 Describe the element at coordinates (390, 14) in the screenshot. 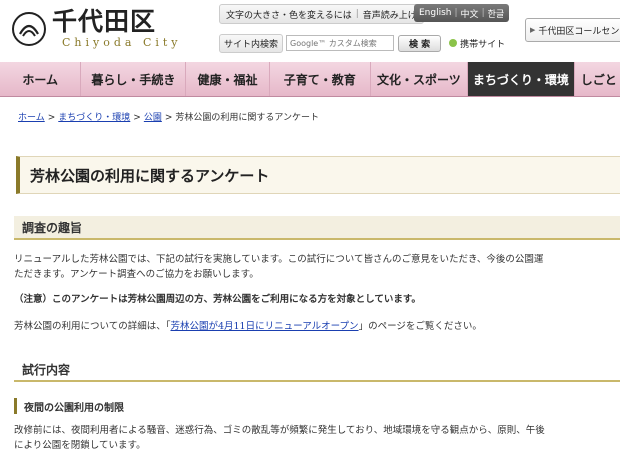

I see `read-aloud-link: 音声読み上げ` at that location.